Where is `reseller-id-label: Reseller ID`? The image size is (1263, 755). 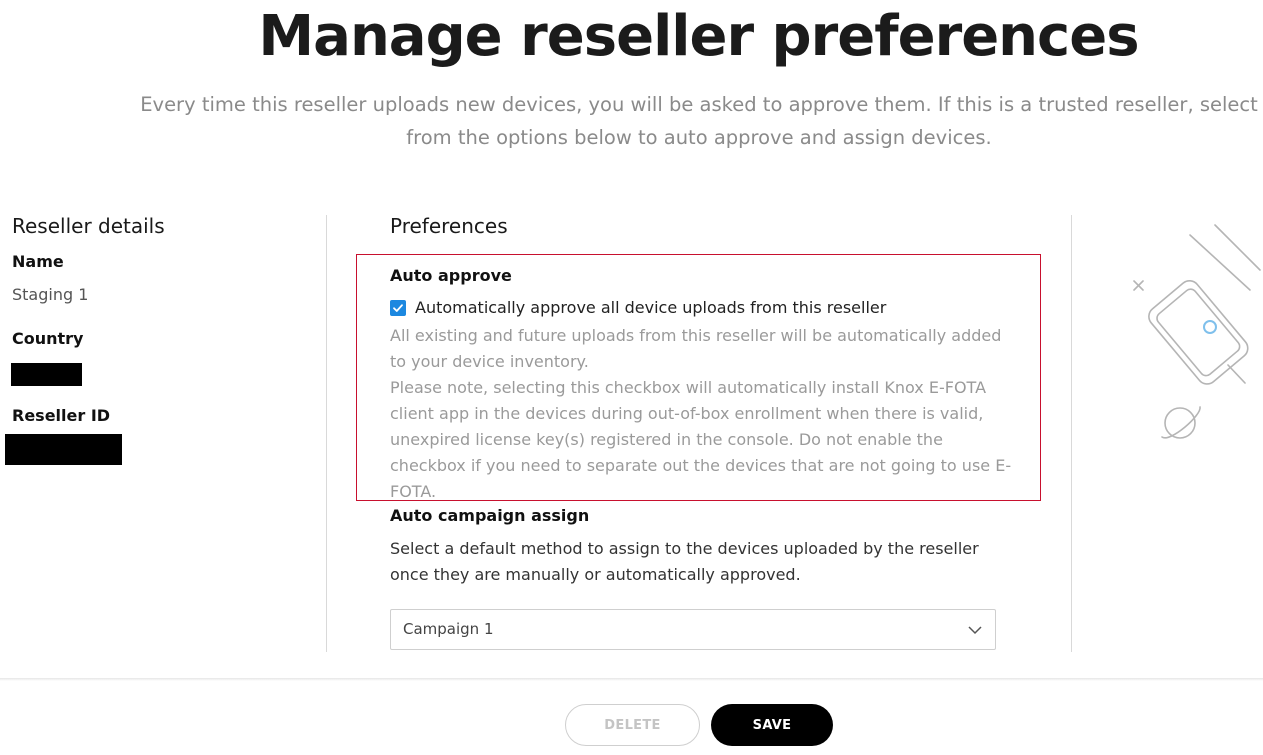 reseller-id-label: Reseller ID is located at coordinates (61, 415).